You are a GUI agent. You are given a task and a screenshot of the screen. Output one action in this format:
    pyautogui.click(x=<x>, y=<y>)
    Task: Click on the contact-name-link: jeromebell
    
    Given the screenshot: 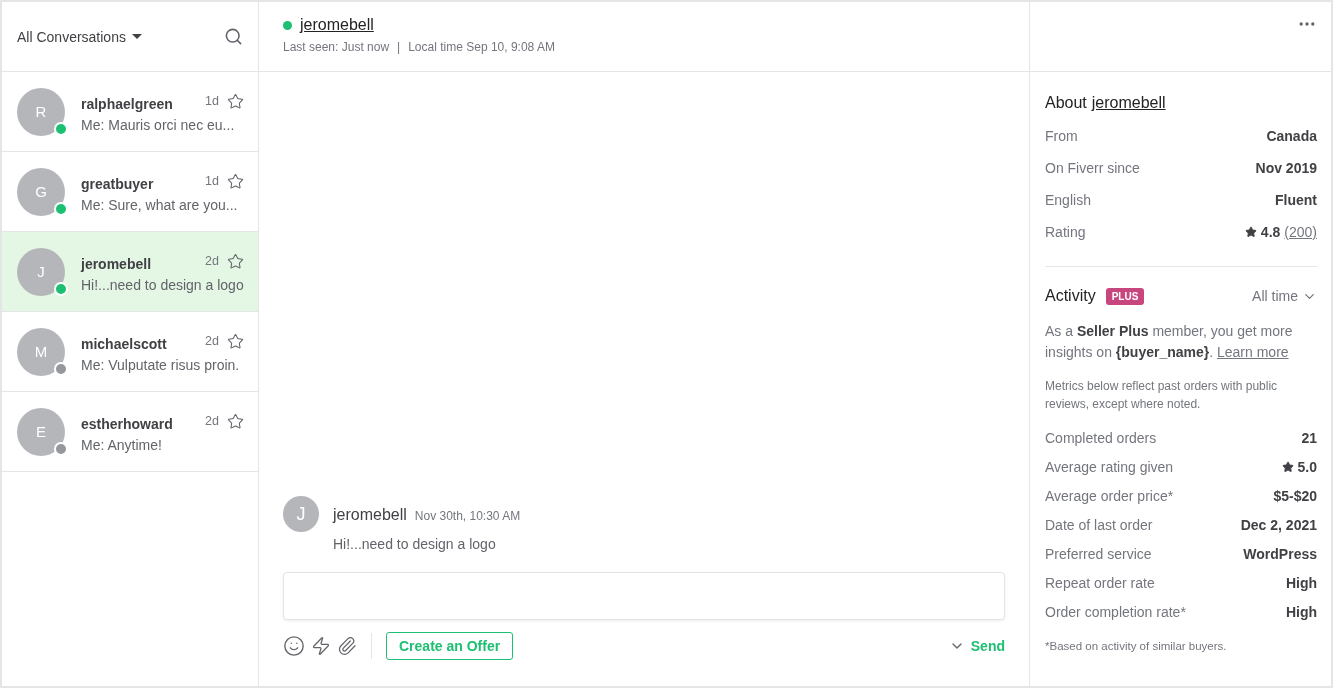 What is the action you would take?
    pyautogui.click(x=337, y=25)
    